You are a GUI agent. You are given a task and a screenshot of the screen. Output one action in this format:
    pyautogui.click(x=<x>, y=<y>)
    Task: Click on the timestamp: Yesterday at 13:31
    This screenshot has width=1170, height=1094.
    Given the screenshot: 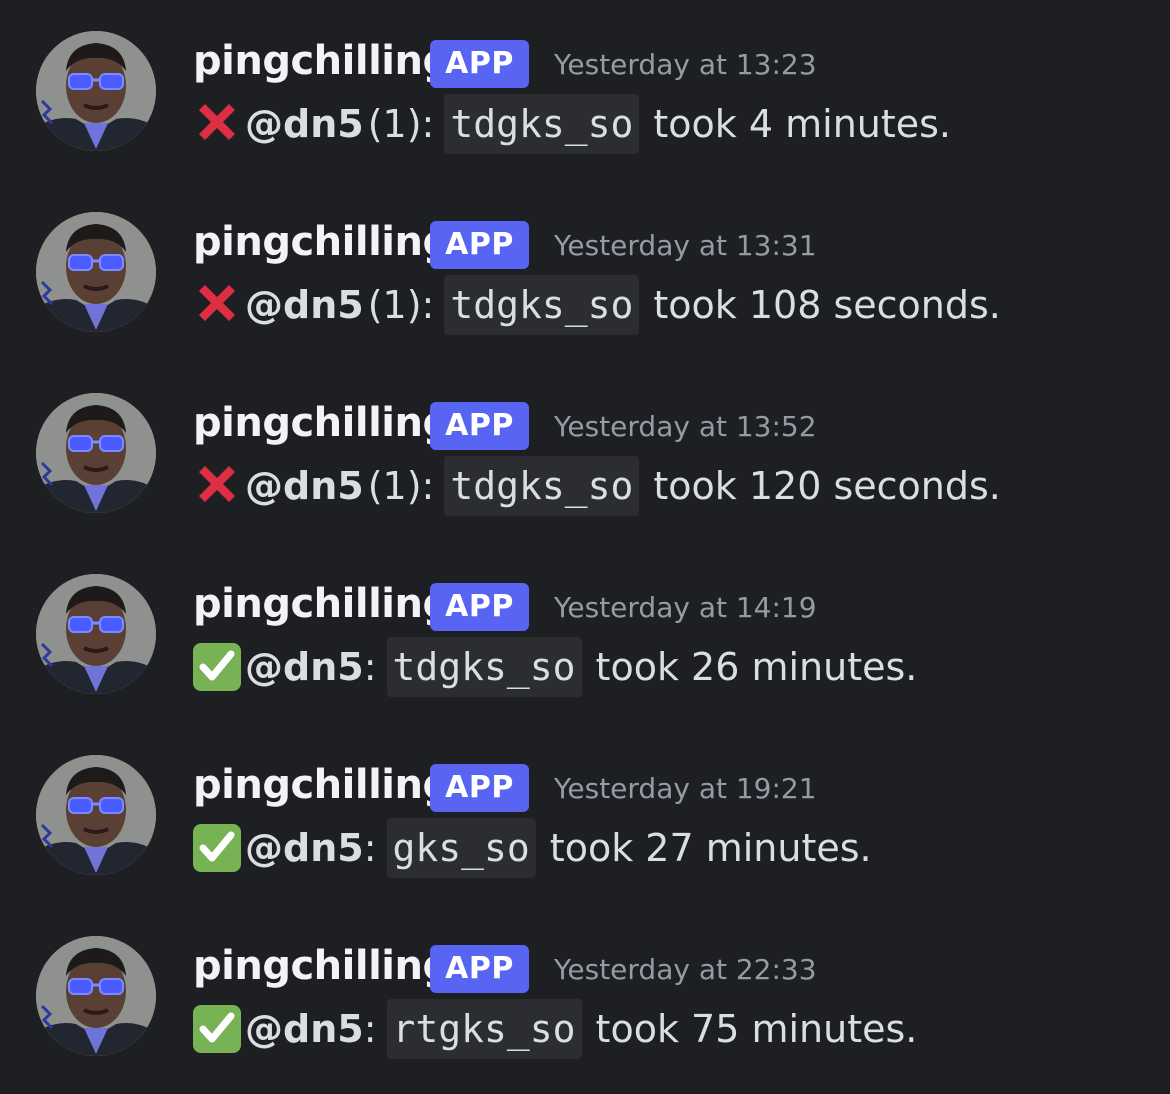 What is the action you would take?
    pyautogui.click(x=685, y=245)
    